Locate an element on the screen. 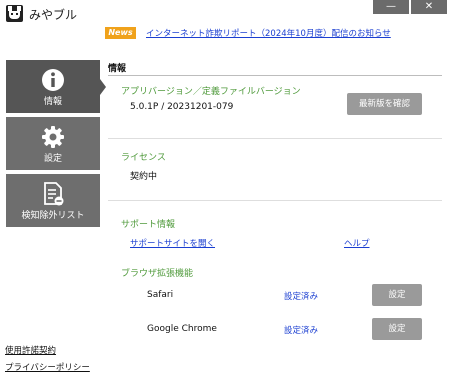 The image size is (450, 383). check-update-button: 最新版を確認 is located at coordinates (384, 104).